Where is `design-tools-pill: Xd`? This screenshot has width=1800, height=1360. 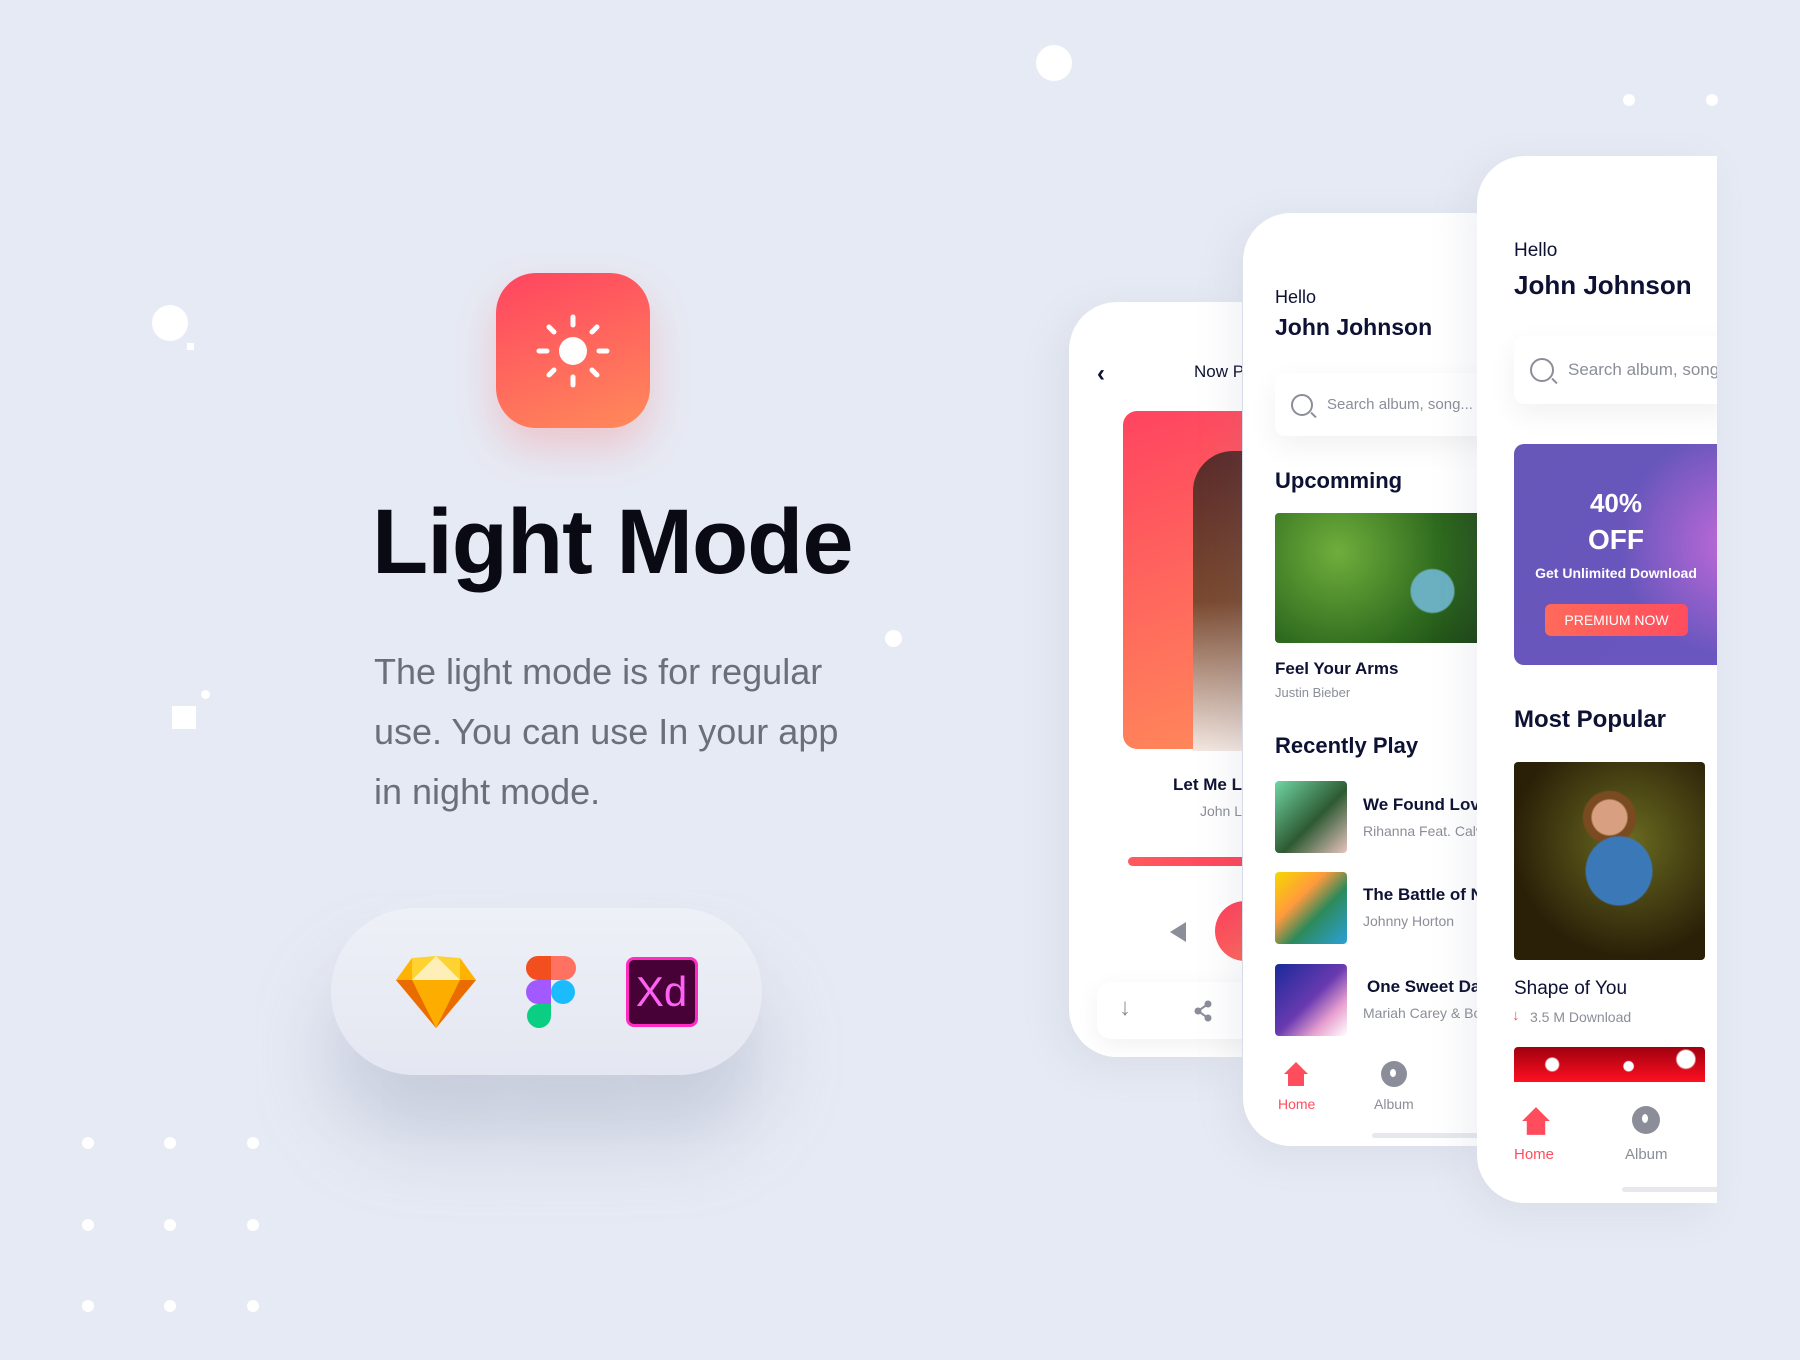 design-tools-pill: Xd is located at coordinates (546, 991).